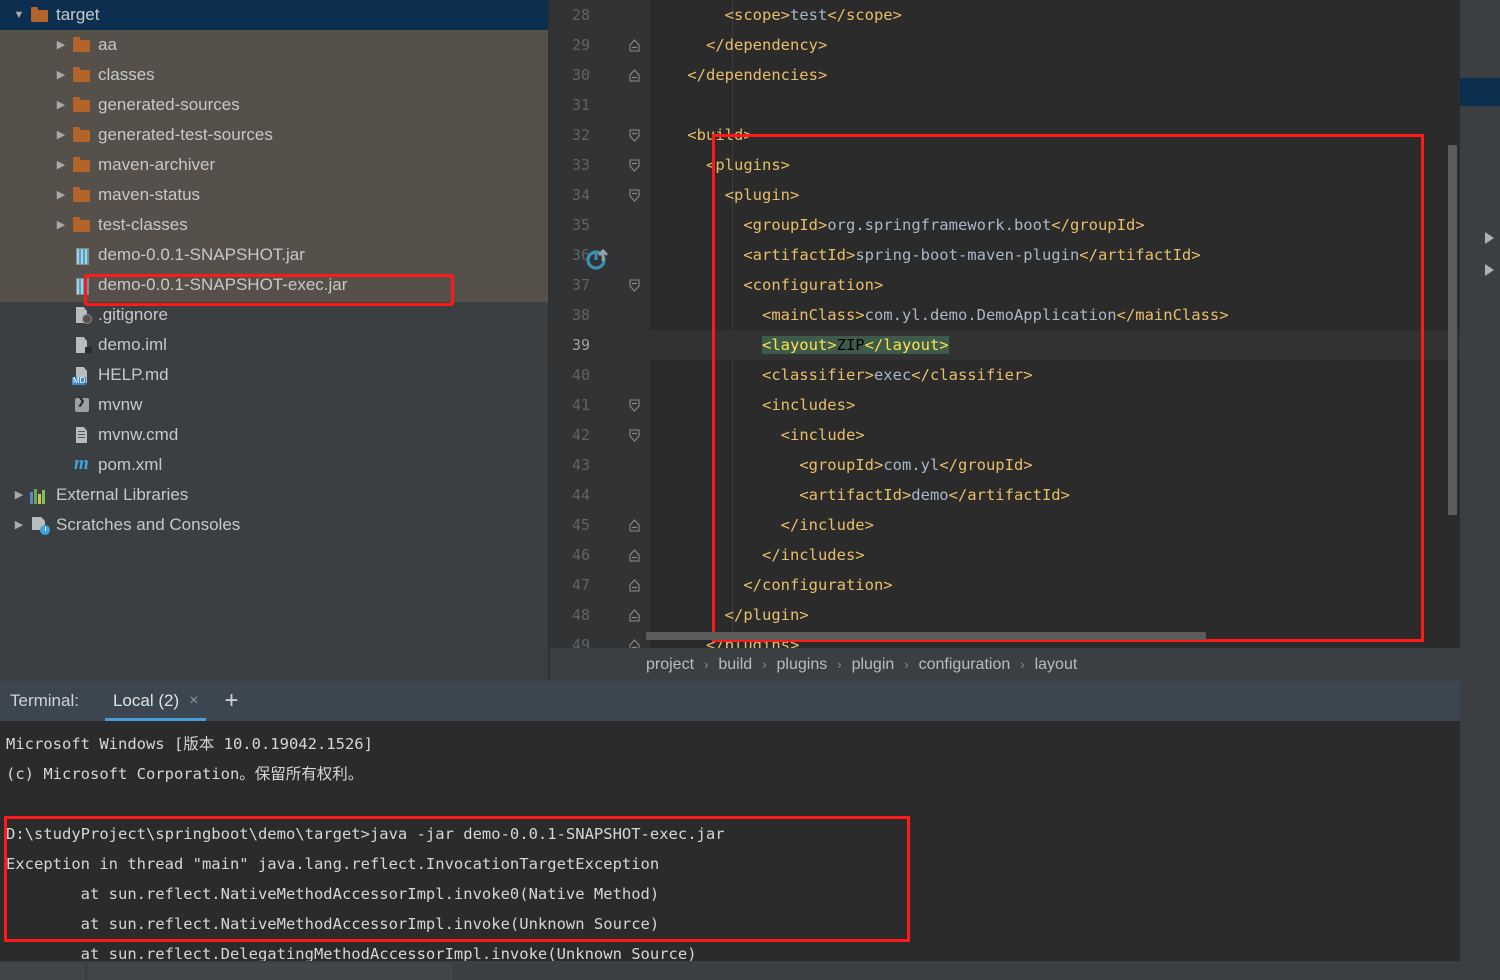 The image size is (1500, 980). What do you see at coordinates (1489, 270) in the screenshot?
I see `chevron-right-icon-bottom` at bounding box center [1489, 270].